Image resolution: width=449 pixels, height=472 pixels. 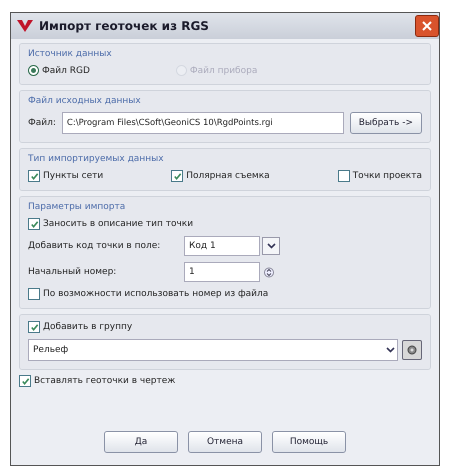 What do you see at coordinates (141, 442) in the screenshot?
I see `dialog-button: Да` at bounding box center [141, 442].